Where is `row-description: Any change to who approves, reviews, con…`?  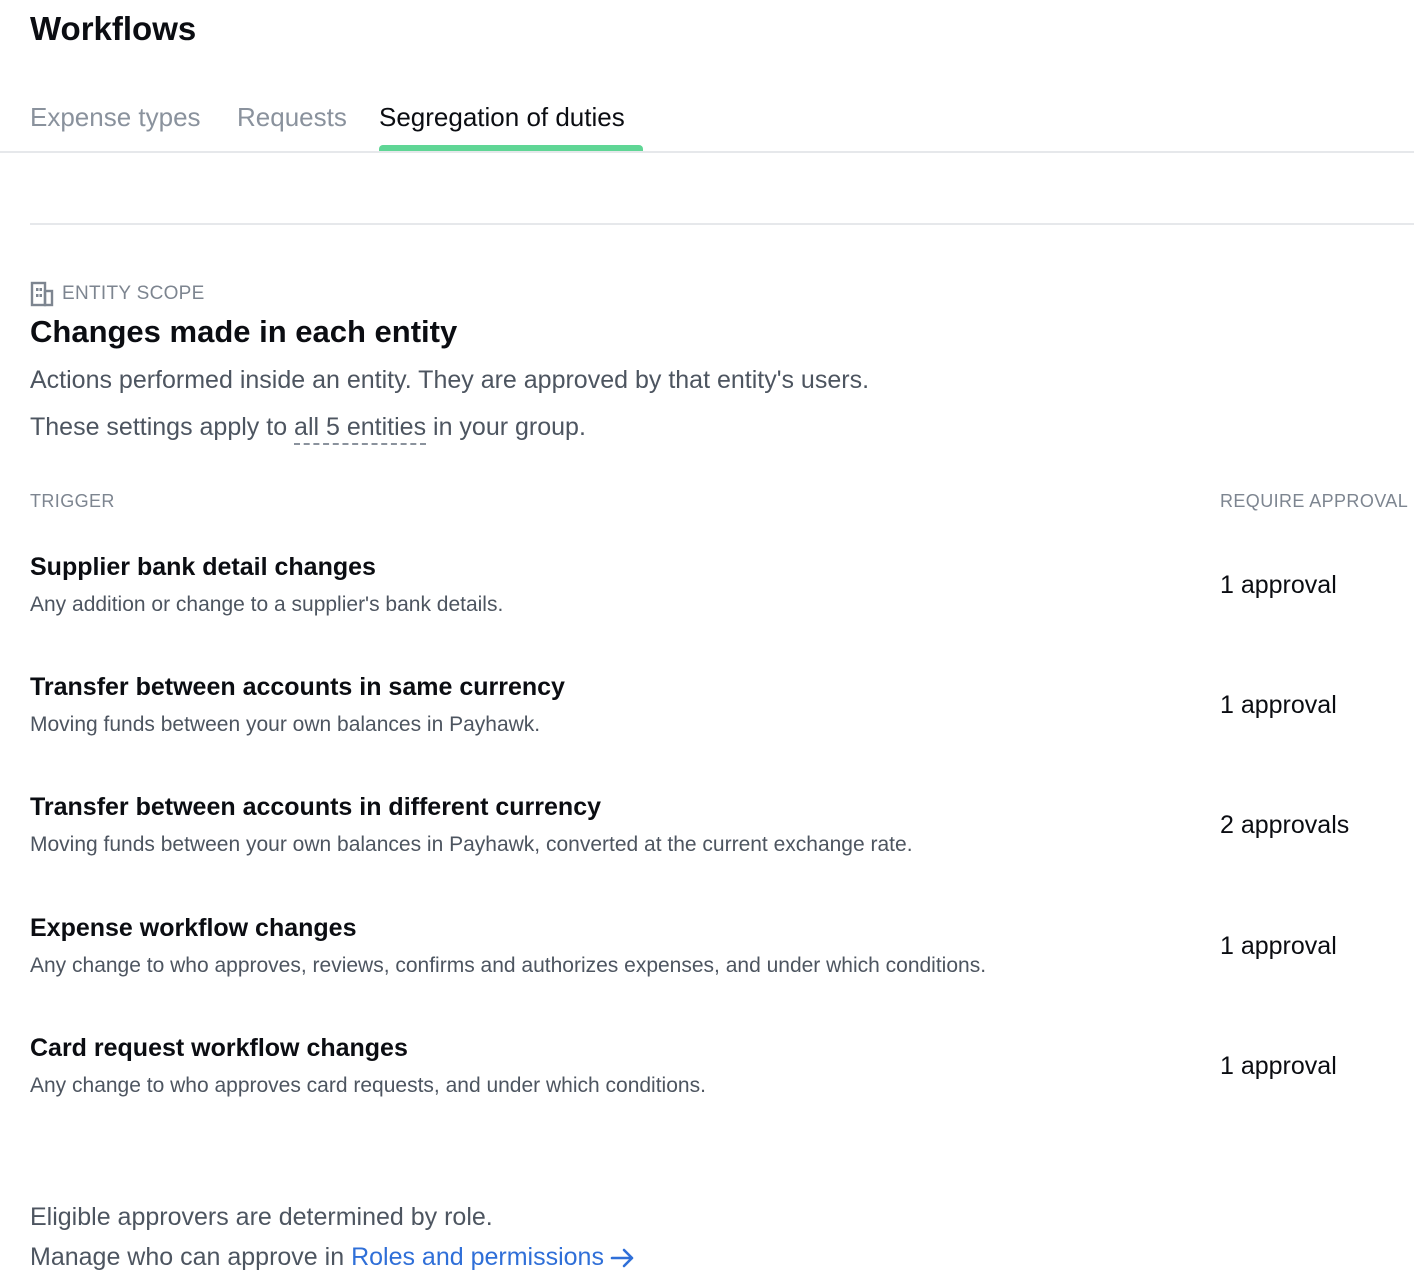 row-description: Any change to who approves, reviews, con… is located at coordinates (508, 965).